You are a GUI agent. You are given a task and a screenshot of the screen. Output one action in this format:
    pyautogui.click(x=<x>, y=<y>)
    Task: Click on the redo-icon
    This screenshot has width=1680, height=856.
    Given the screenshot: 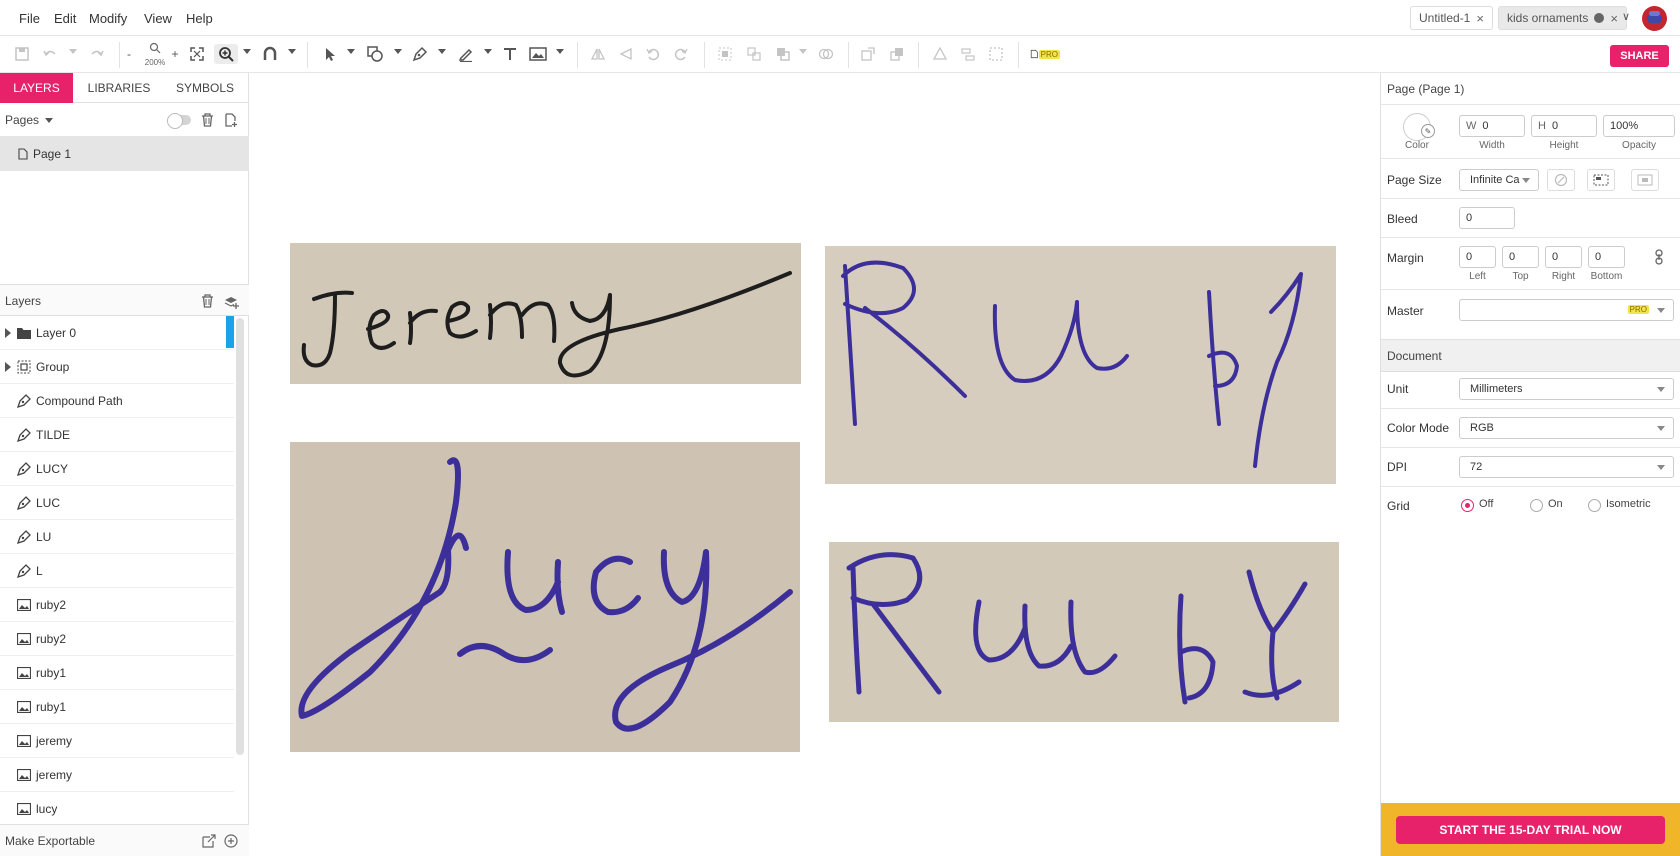 What is the action you would take?
    pyautogui.click(x=97, y=54)
    